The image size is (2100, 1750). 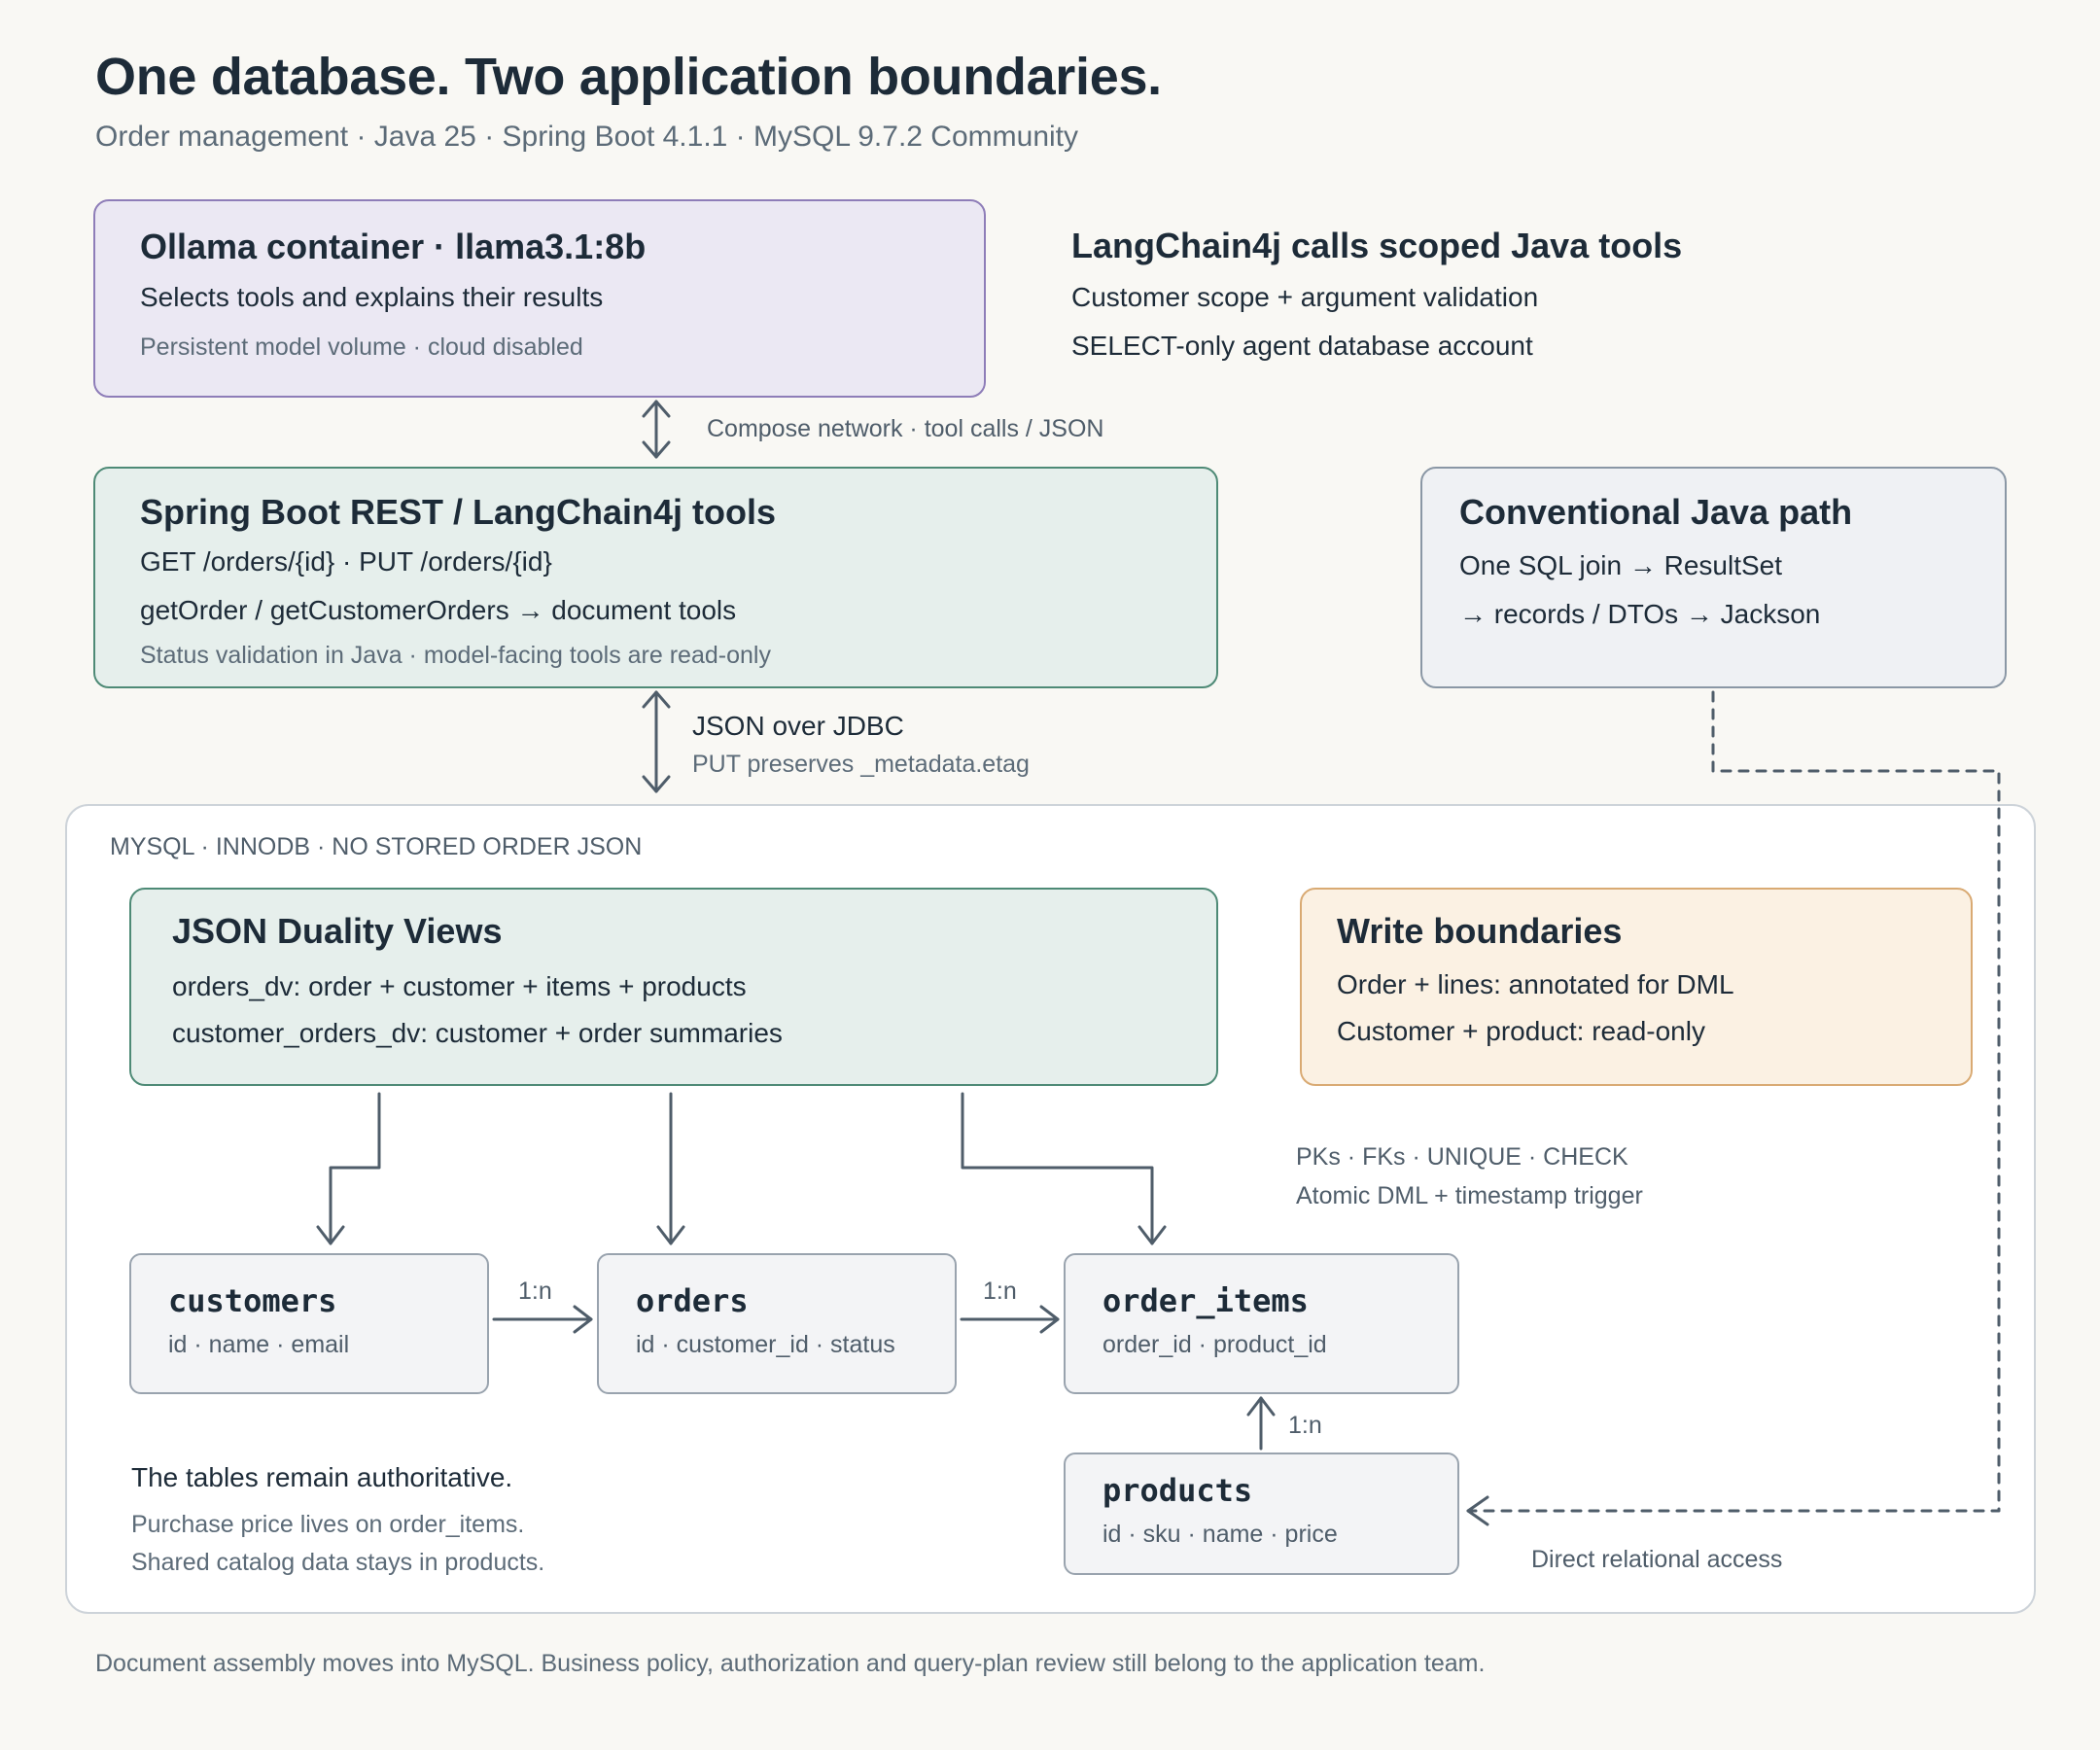 I want to click on direct-relational-access-arrow, so click(x=1733, y=1101).